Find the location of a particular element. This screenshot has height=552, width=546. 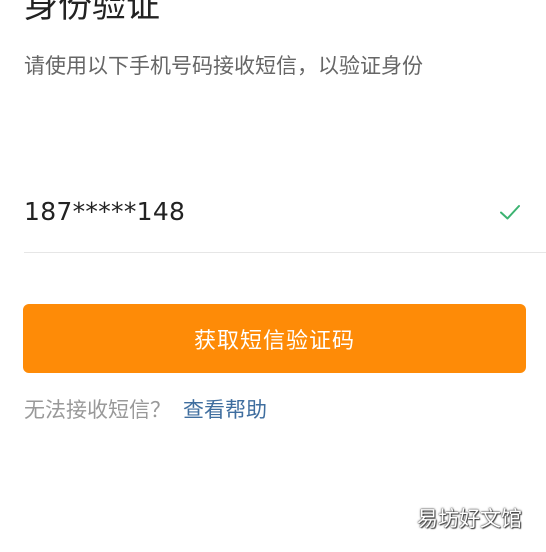

watermark-text: 易坊好文馆 is located at coordinates (469, 519).